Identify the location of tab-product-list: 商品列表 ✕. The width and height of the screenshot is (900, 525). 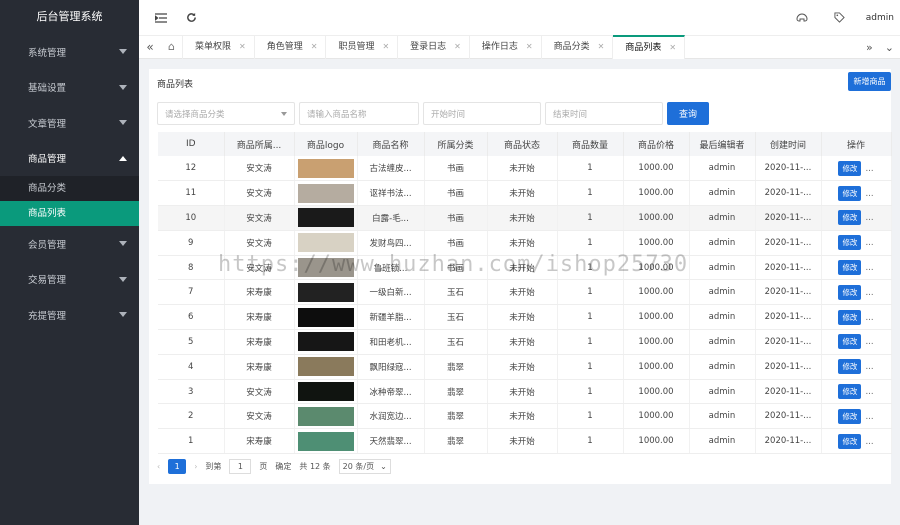
(649, 47).